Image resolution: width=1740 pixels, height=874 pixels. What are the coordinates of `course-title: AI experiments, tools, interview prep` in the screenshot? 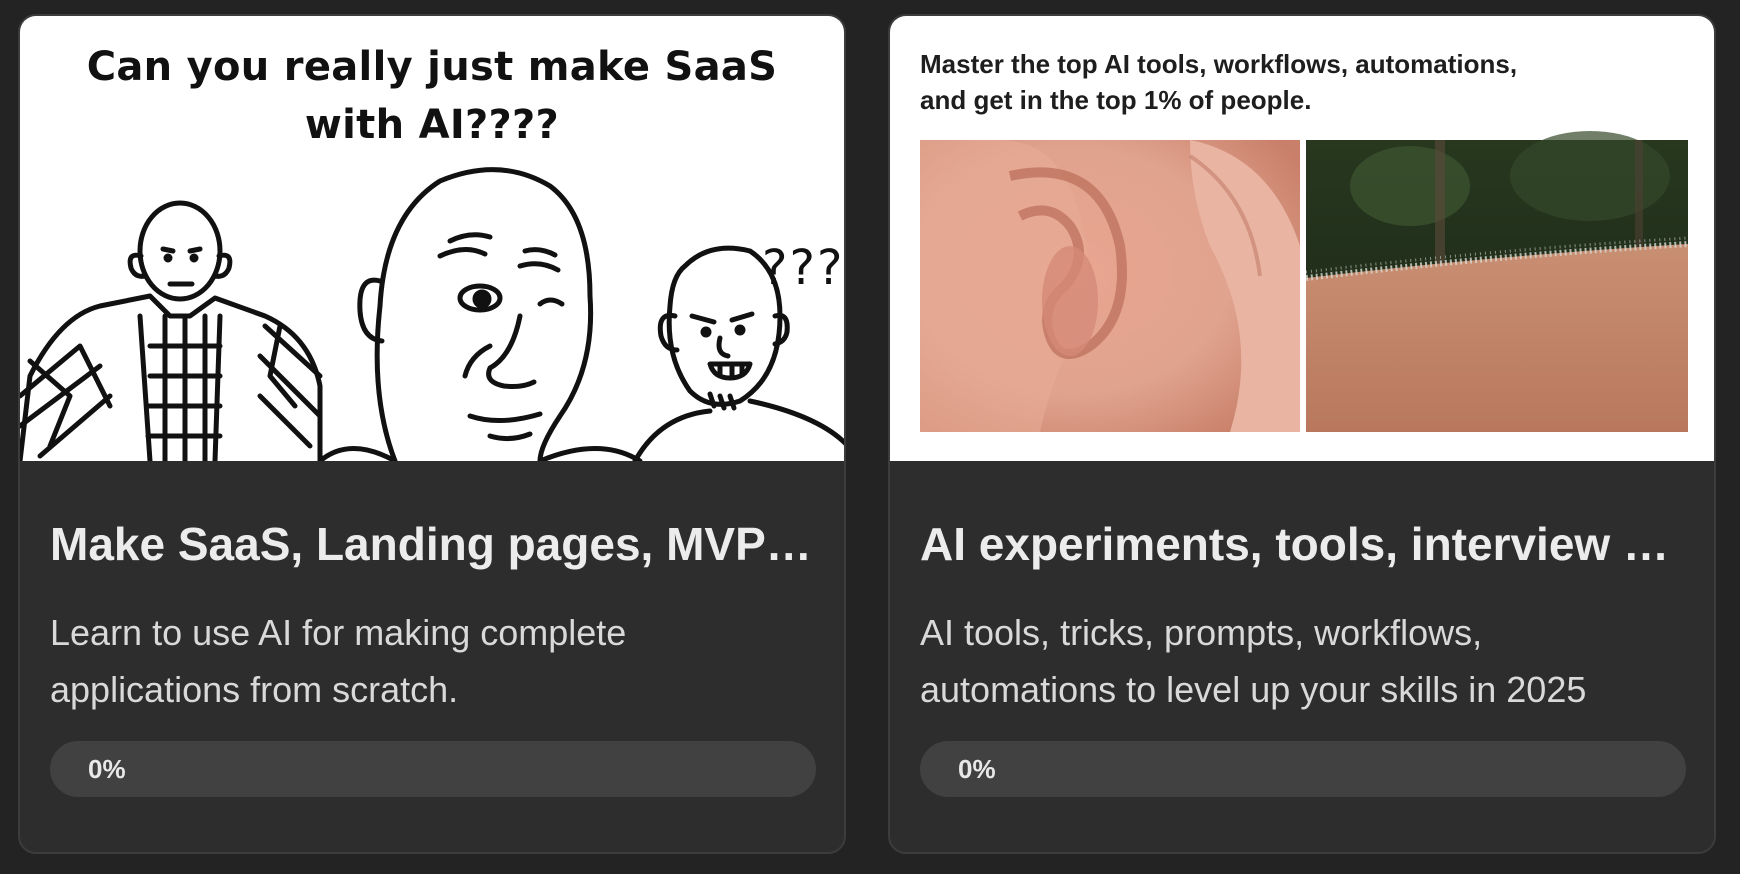 It's located at (1303, 544).